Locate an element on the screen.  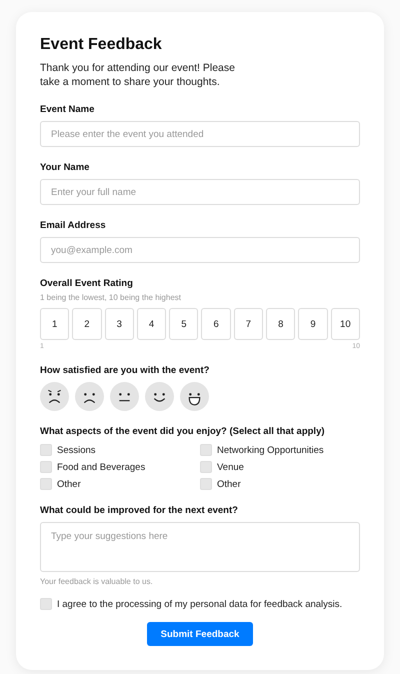
rating-hint: 1 being the lowest, 10 being the highest is located at coordinates (111, 297).